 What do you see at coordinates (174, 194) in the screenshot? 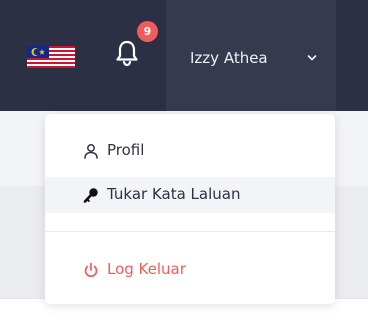
I see `menu-item-label: Tukar Kata Laluan` at bounding box center [174, 194].